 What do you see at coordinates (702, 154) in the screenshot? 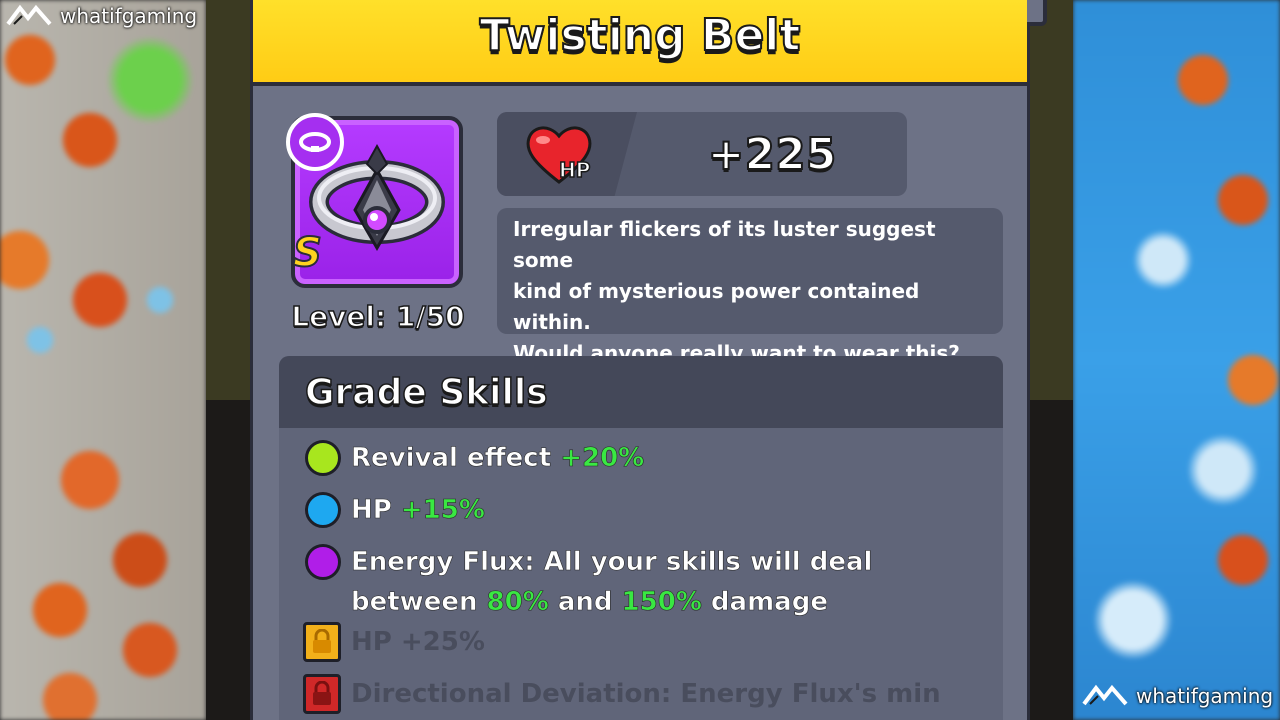
I see `stat-box: HP +225` at bounding box center [702, 154].